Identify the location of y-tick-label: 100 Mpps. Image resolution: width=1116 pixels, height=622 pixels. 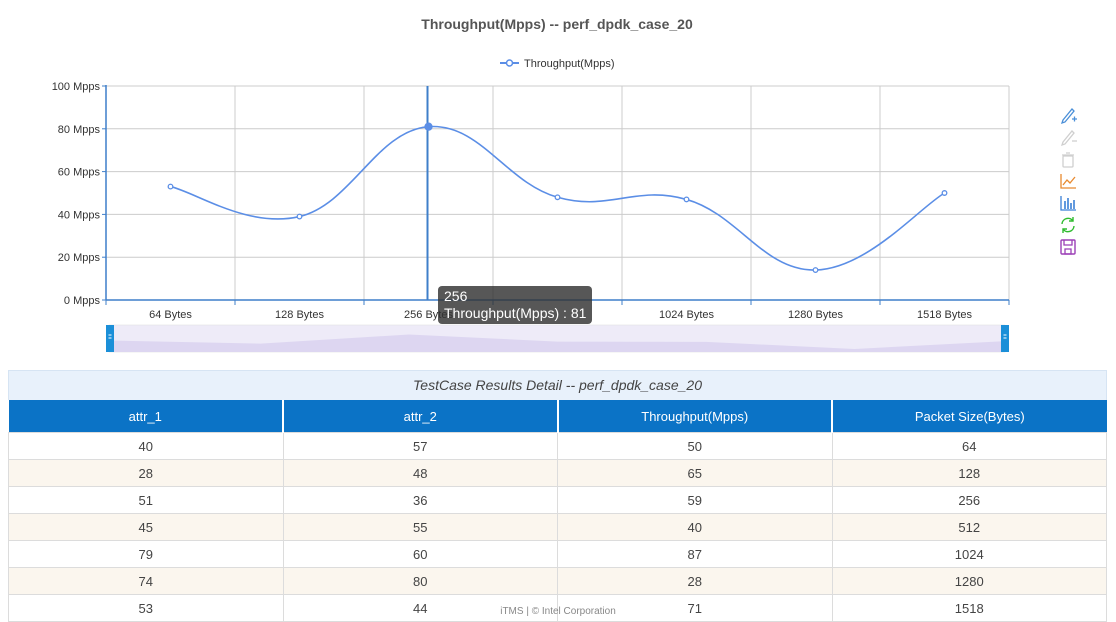
(76, 87).